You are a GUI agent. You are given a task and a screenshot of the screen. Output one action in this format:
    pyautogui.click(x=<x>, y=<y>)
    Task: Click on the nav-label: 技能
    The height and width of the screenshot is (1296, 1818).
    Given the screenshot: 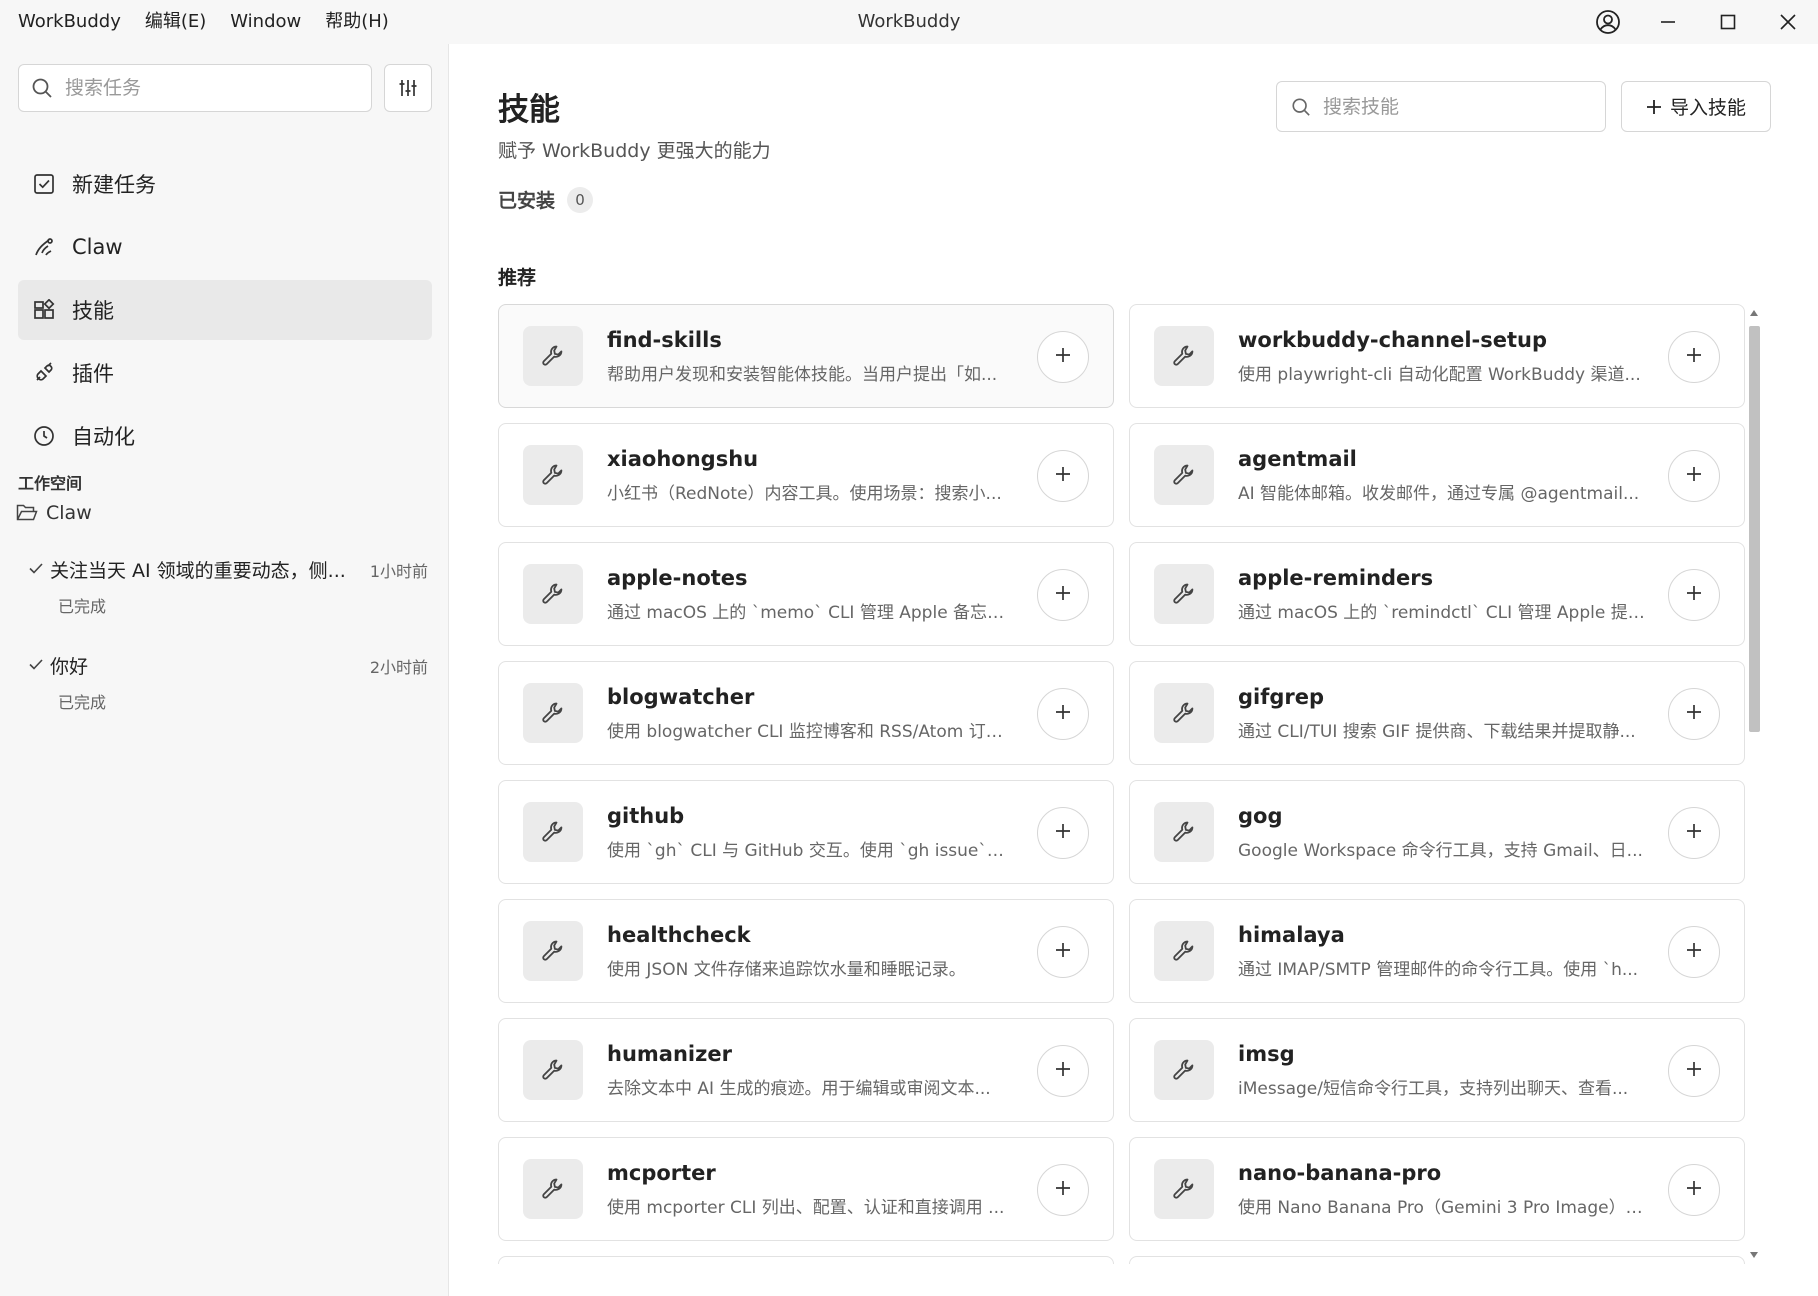 What is the action you would take?
    pyautogui.click(x=93, y=311)
    